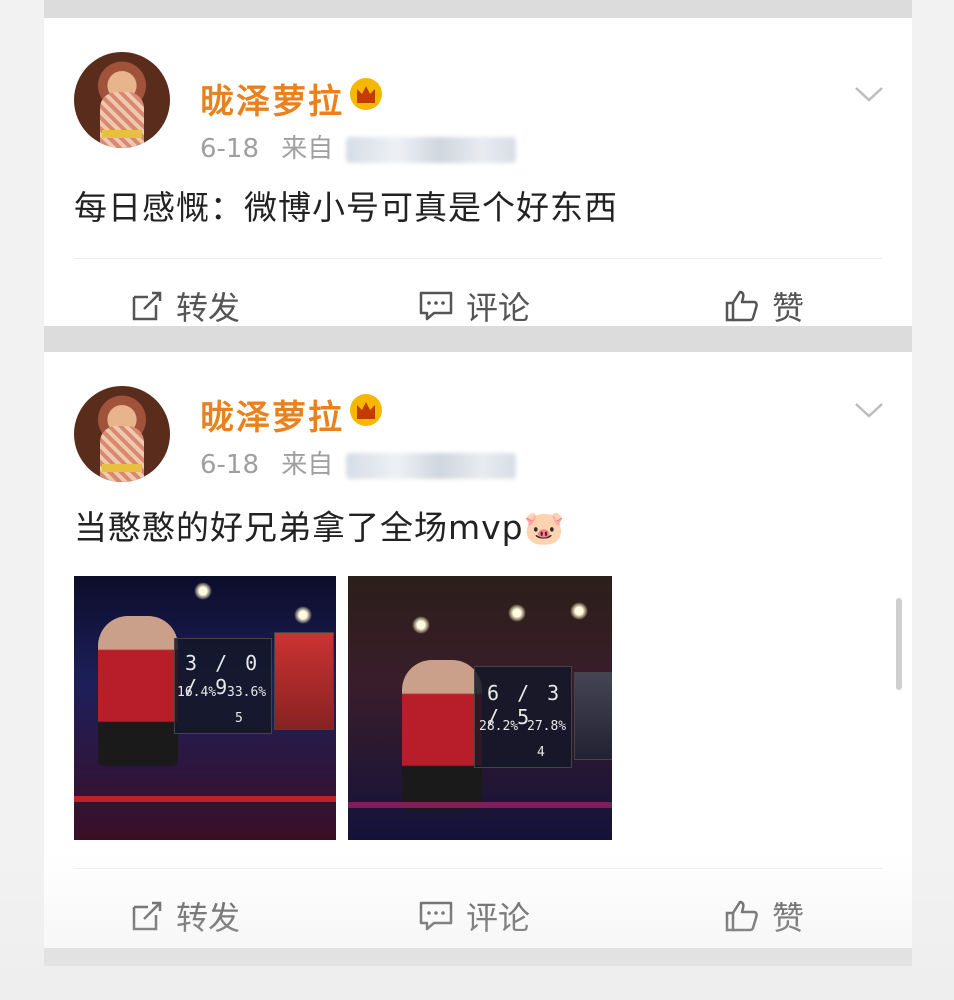 The height and width of the screenshot is (1000, 954). Describe the element at coordinates (523, 717) in the screenshot. I see `scoreboard: 6 / 3 / 5 28.2% 27.8% 4` at that location.